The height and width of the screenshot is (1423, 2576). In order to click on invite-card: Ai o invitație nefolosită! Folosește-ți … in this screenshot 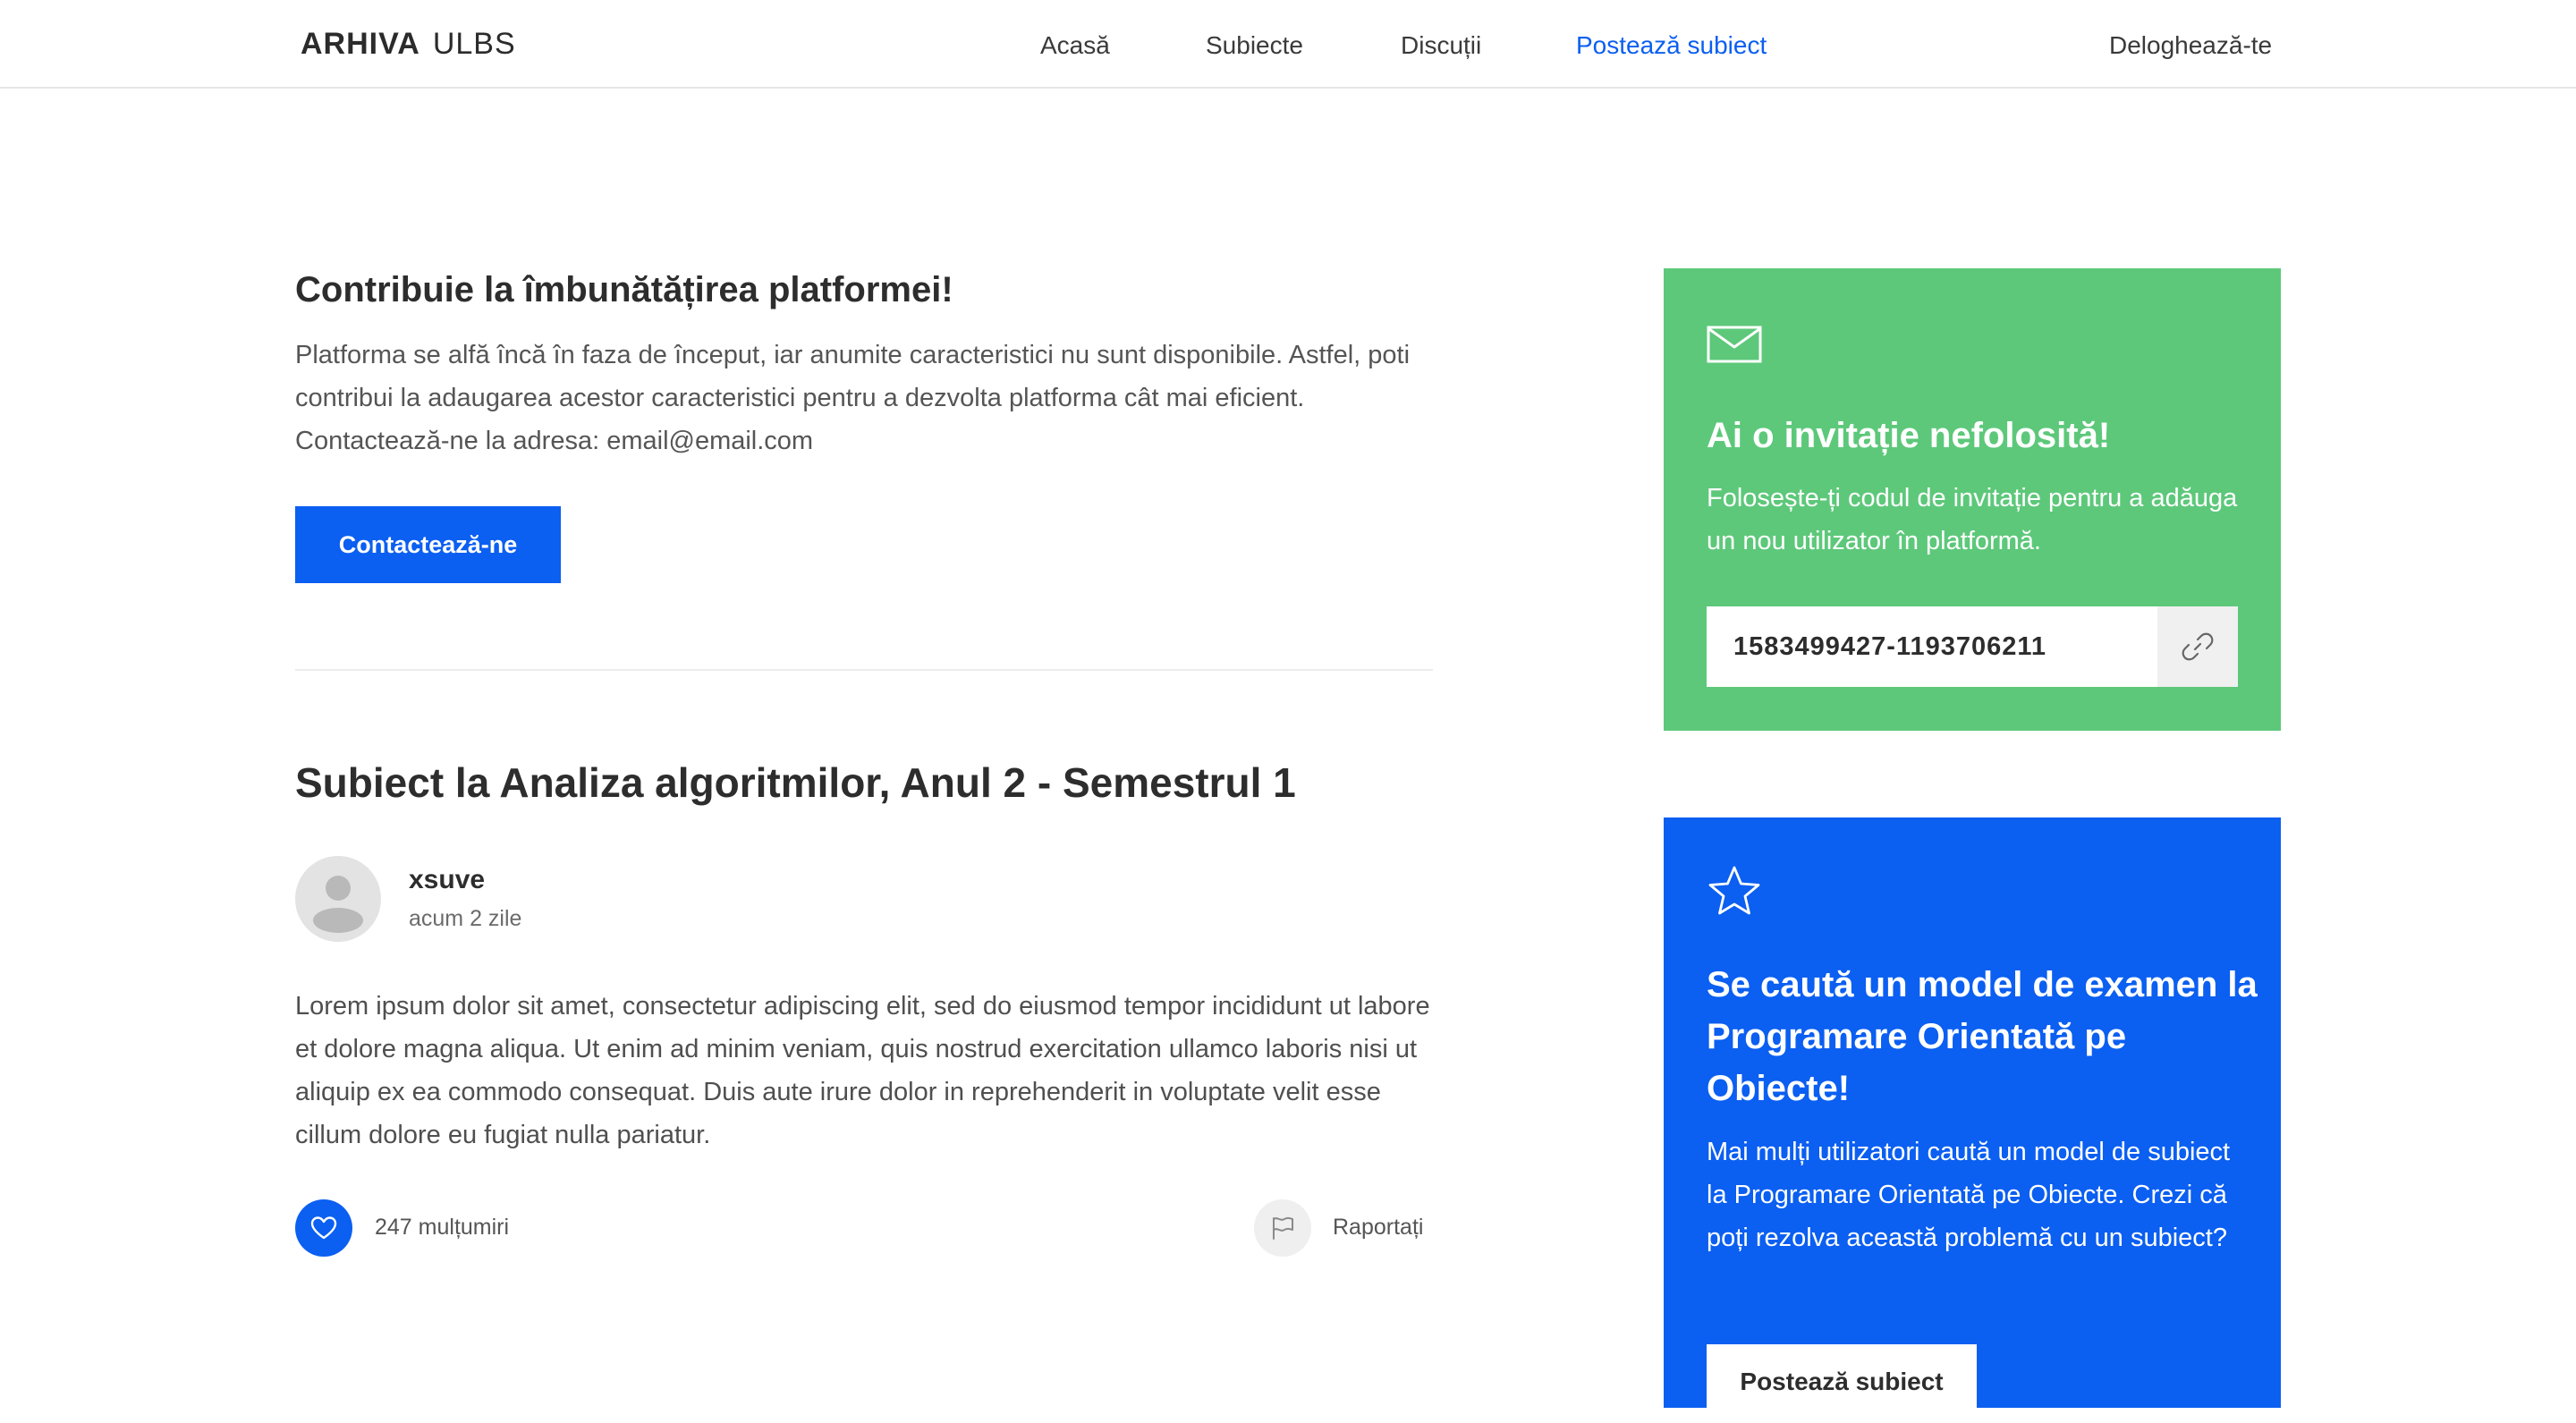, I will do `click(1972, 499)`.